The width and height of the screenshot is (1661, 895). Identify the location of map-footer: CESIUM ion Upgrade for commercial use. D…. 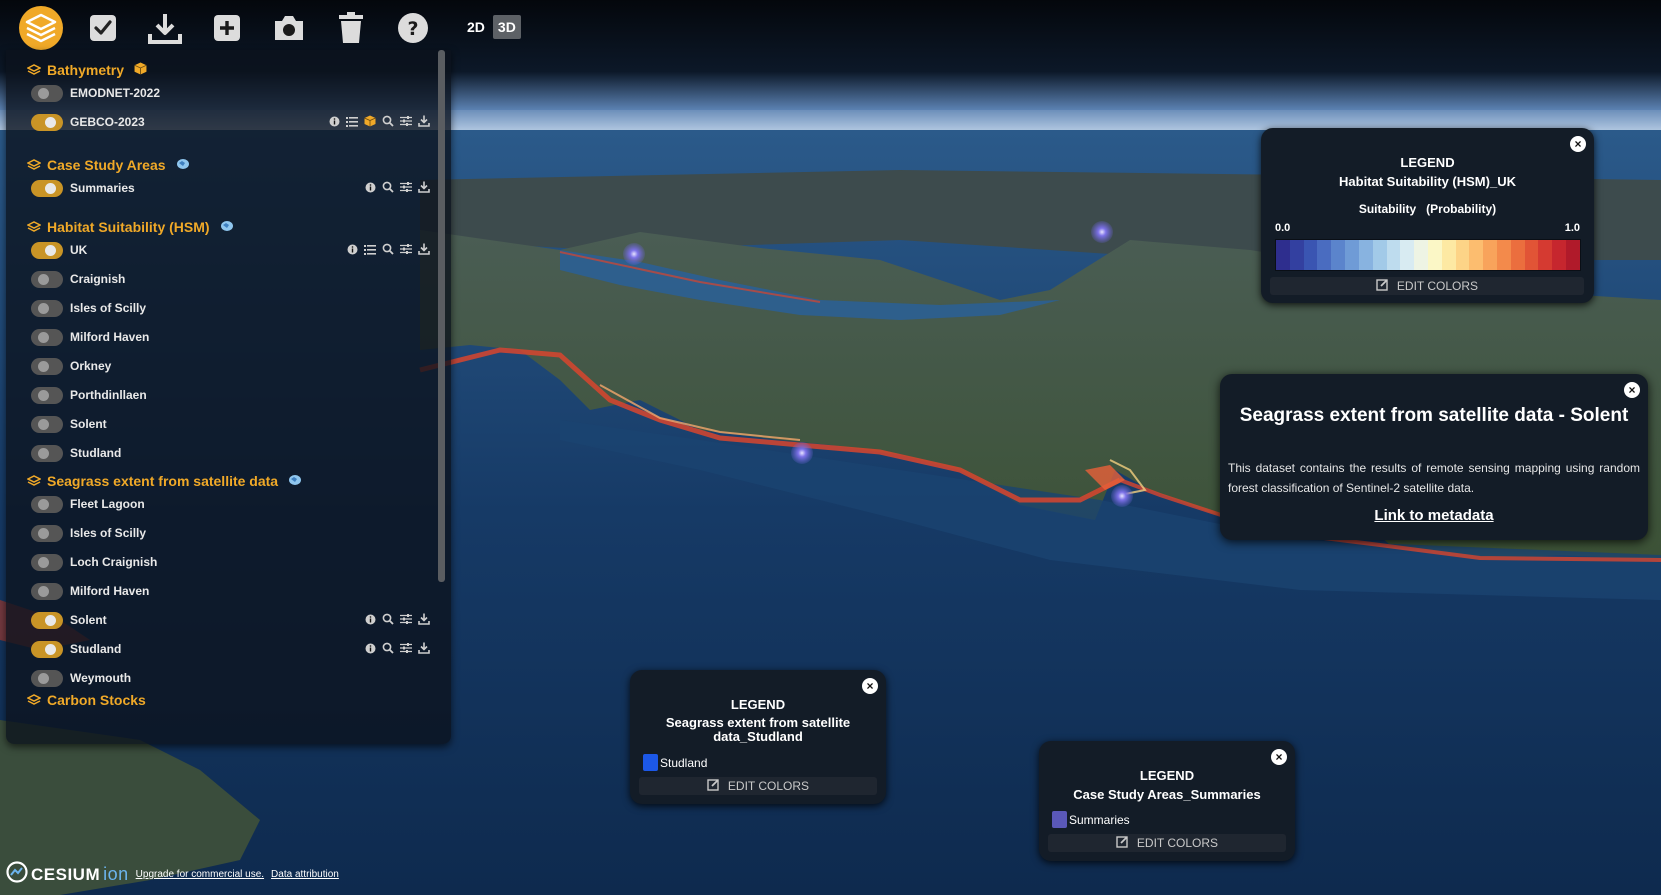
(172, 874).